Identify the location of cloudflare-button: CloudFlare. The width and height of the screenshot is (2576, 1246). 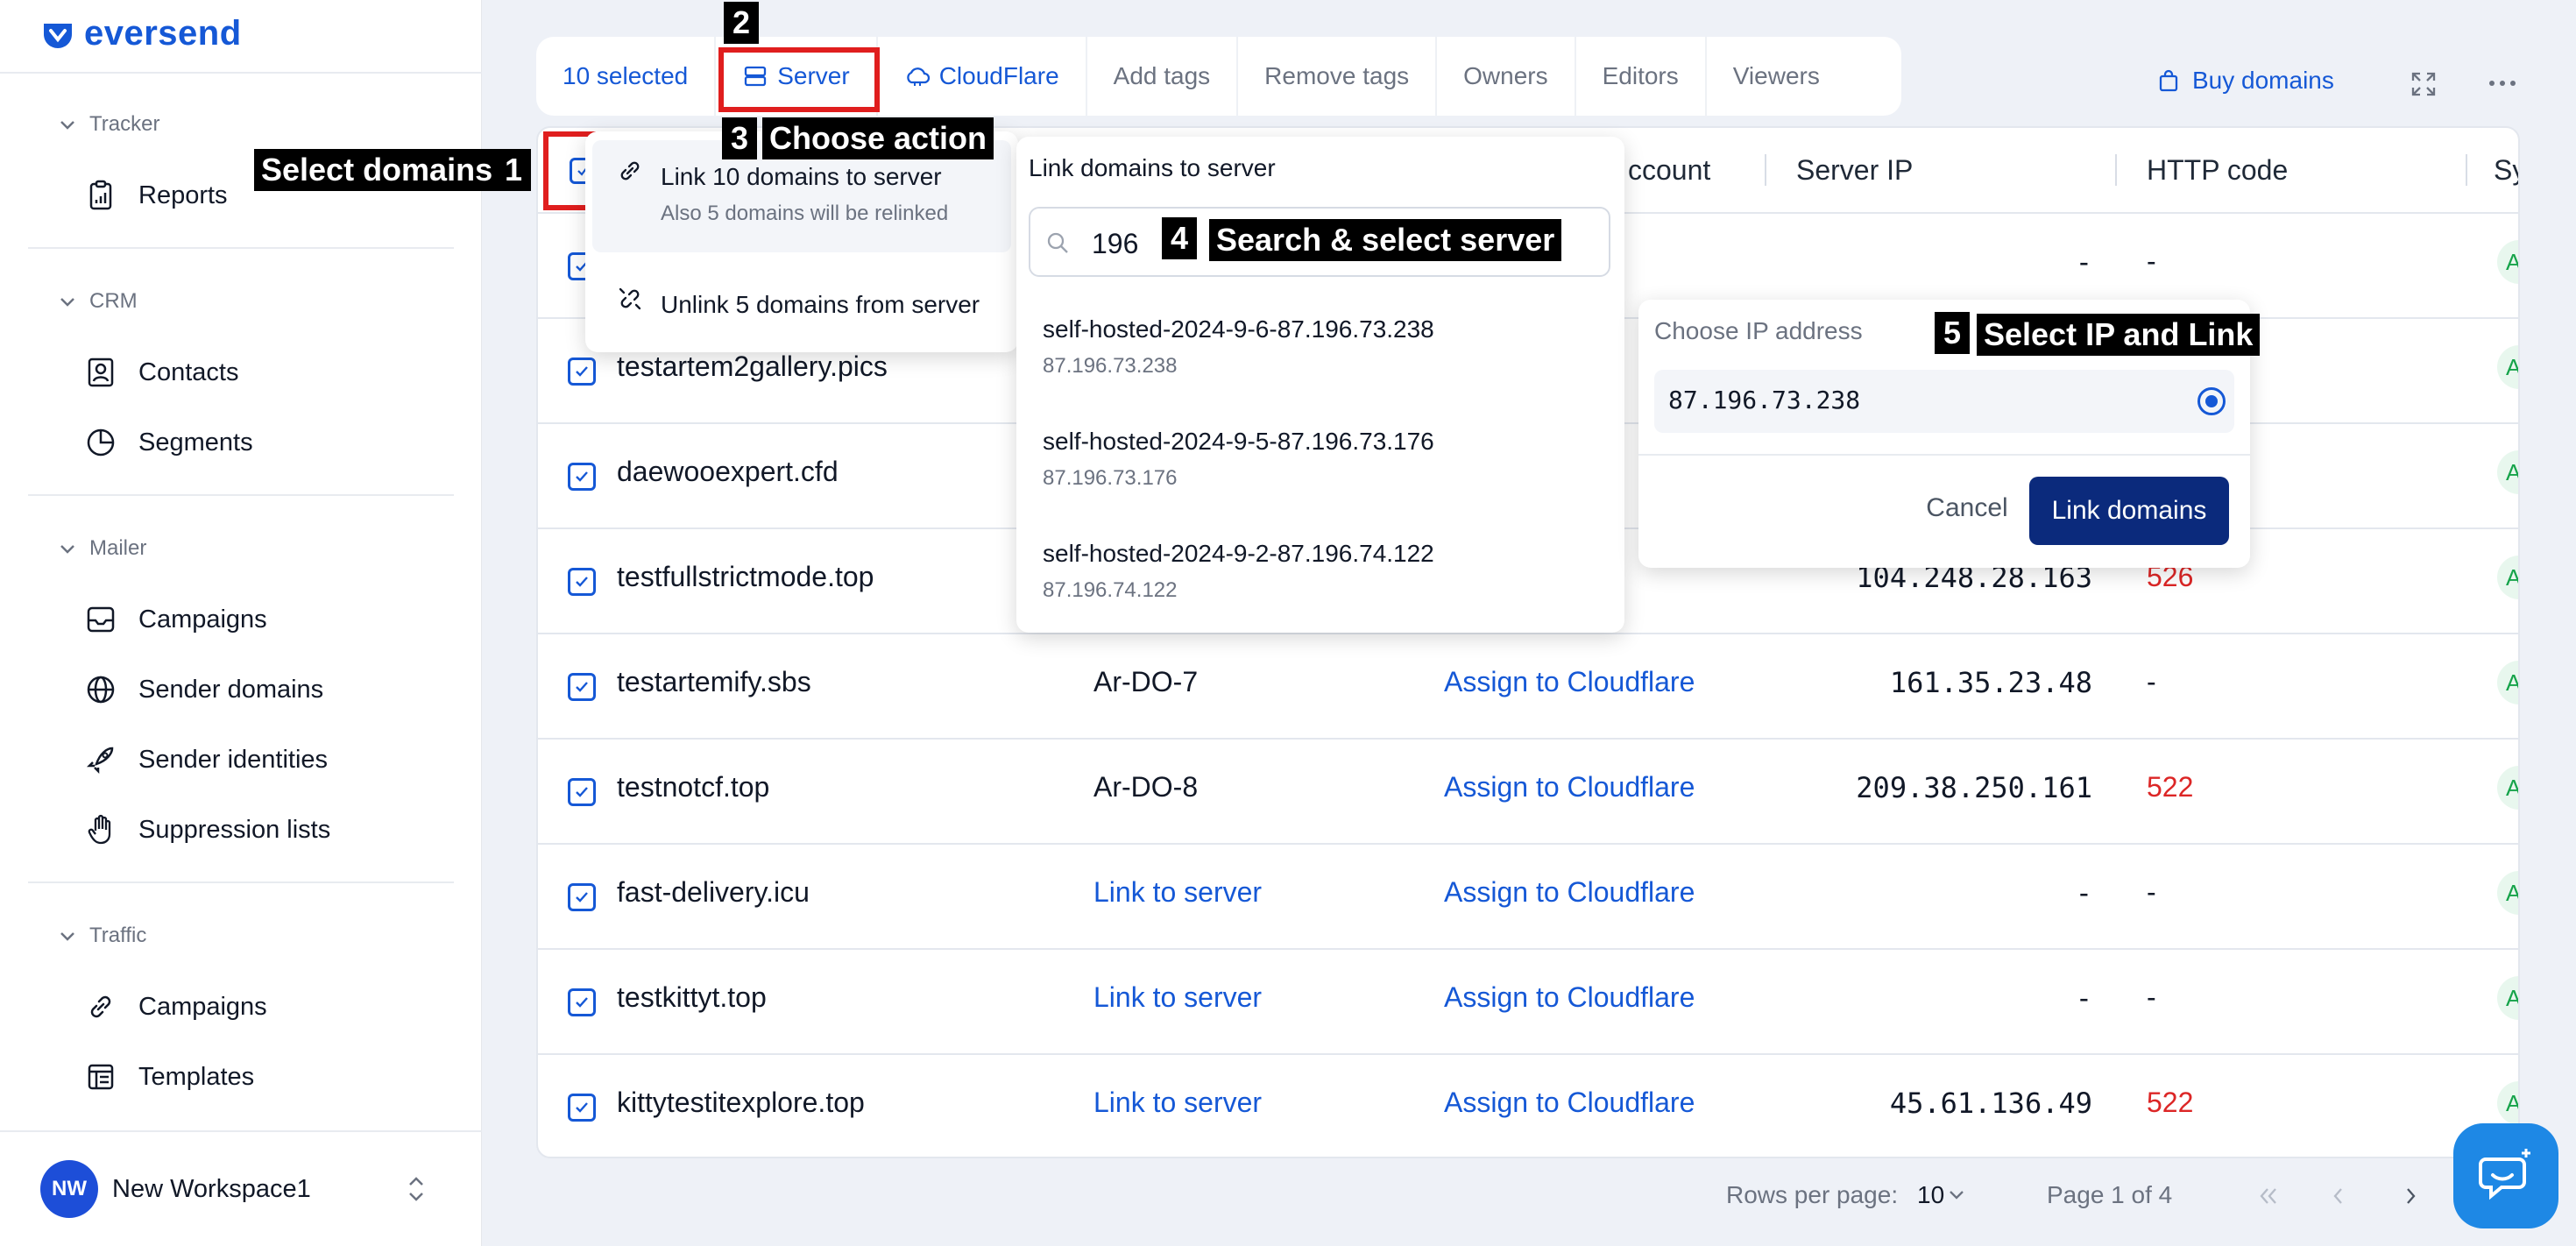
(982, 76).